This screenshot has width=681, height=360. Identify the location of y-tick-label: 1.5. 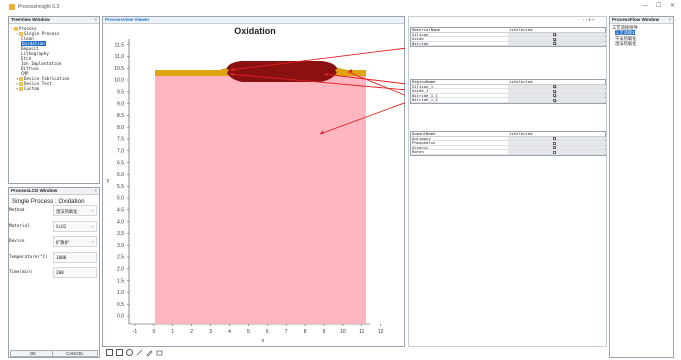
(120, 281).